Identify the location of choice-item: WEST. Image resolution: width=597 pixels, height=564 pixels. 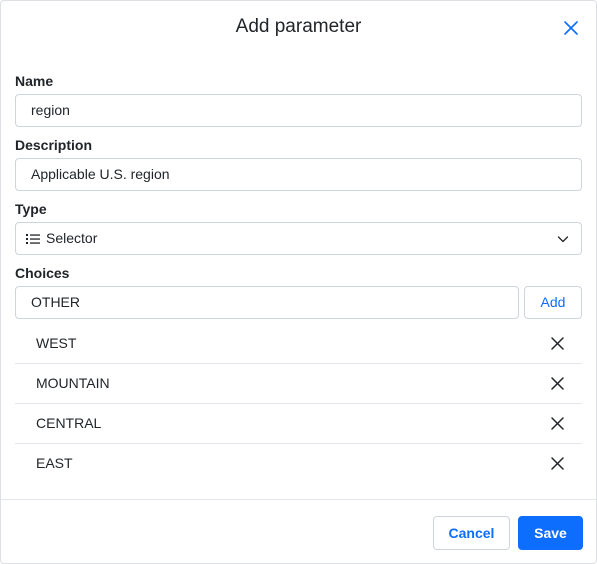
(298, 344).